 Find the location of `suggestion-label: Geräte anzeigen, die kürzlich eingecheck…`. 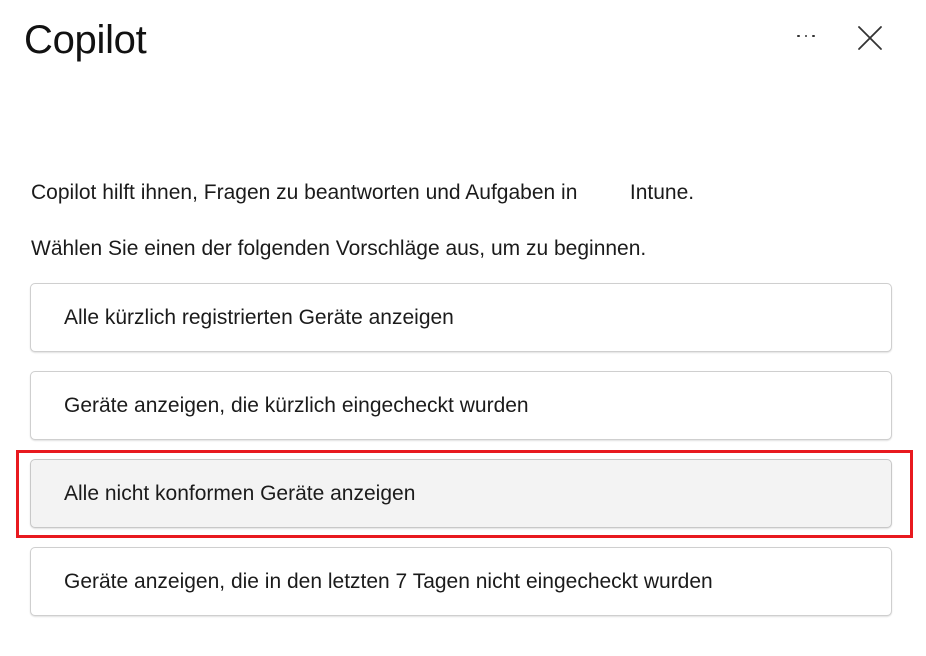

suggestion-label: Geräte anzeigen, die kürzlich eingecheck… is located at coordinates (296, 405).